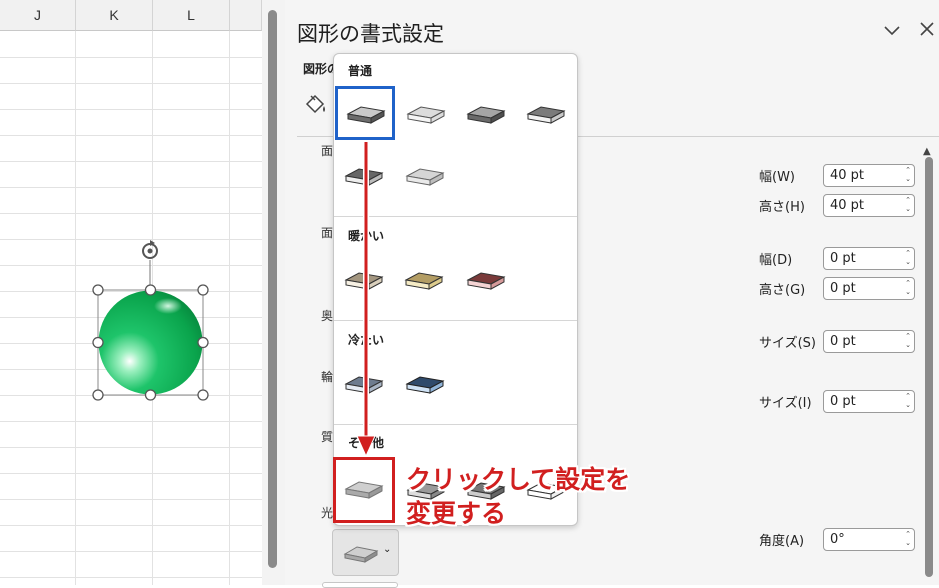 The image size is (939, 588). Describe the element at coordinates (327, 513) in the screenshot. I see `section-label-lighting: 光` at that location.